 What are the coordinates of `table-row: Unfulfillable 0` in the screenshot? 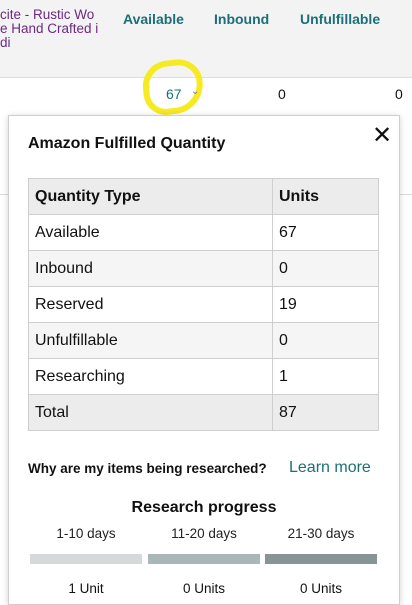 It's located at (203, 340).